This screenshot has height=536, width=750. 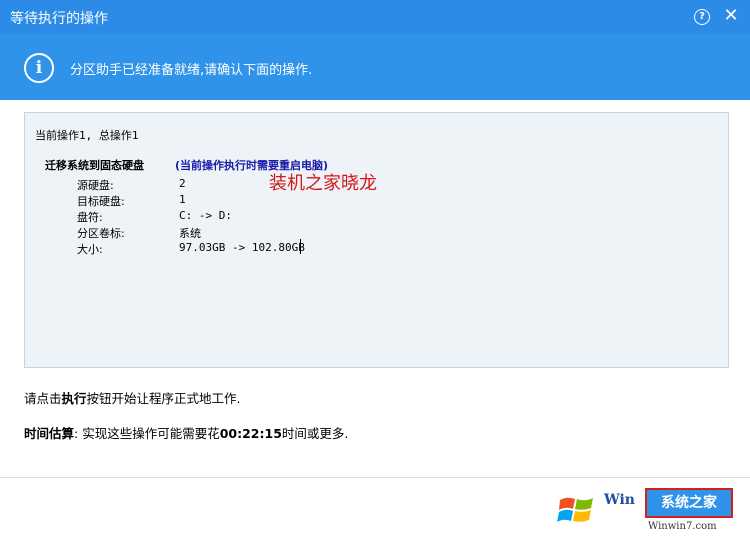 I want to click on logo-url: Winwin7.com, so click(x=682, y=526).